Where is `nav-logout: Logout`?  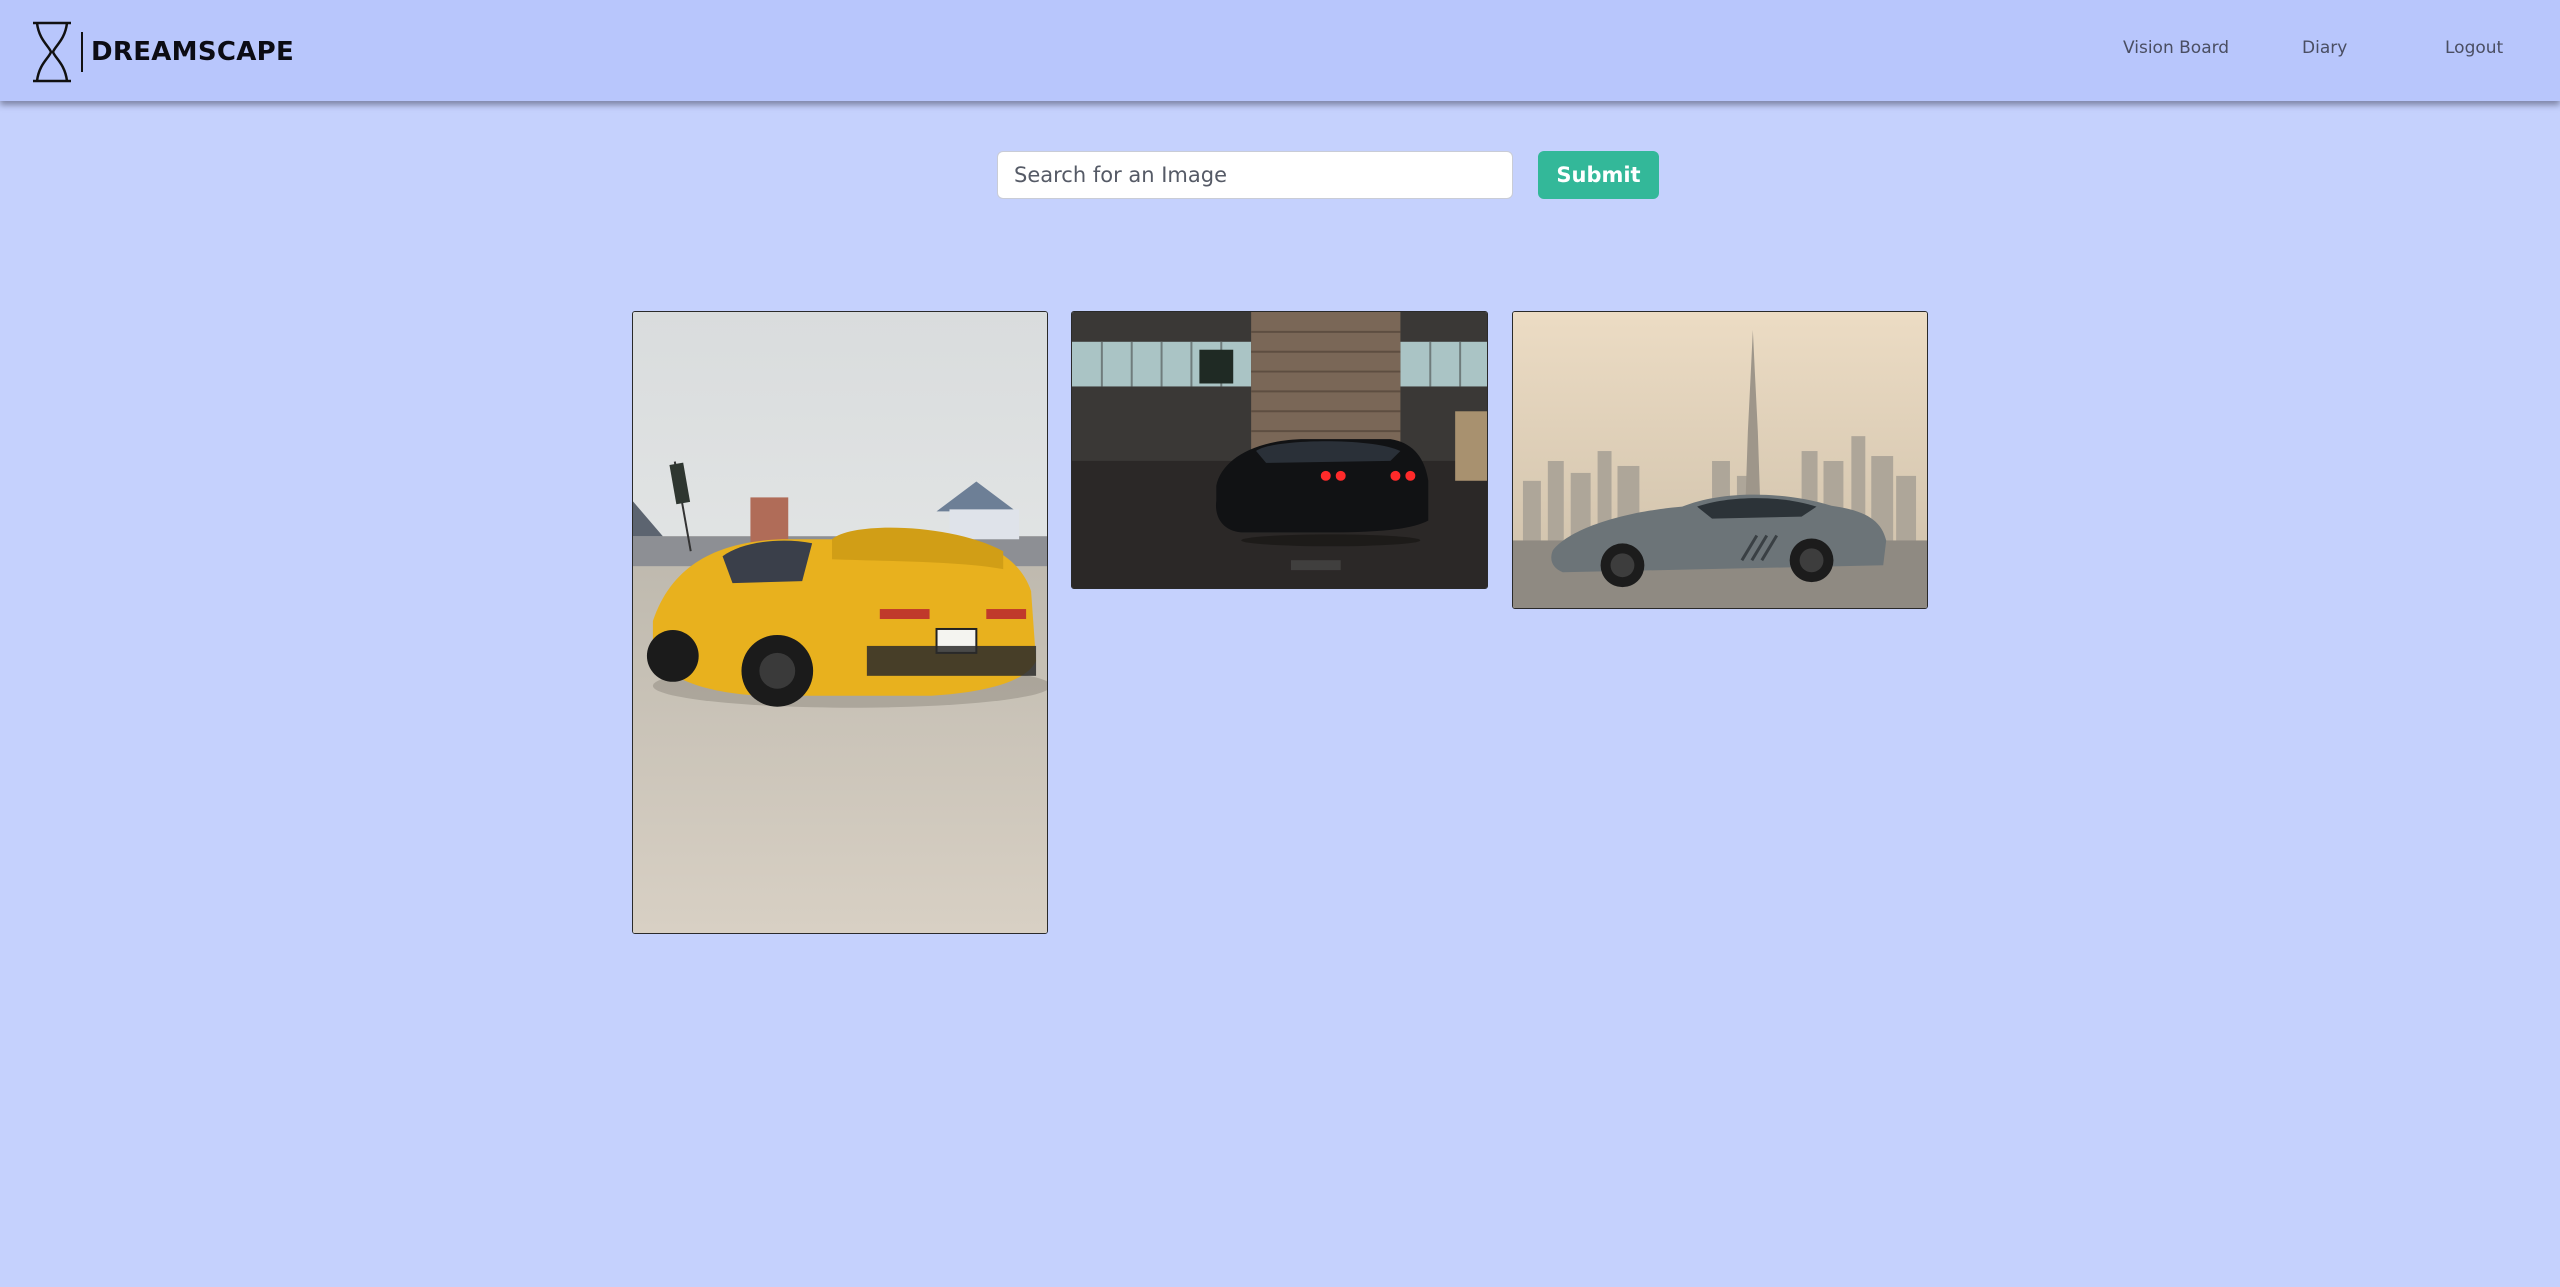 nav-logout: Logout is located at coordinates (2474, 48).